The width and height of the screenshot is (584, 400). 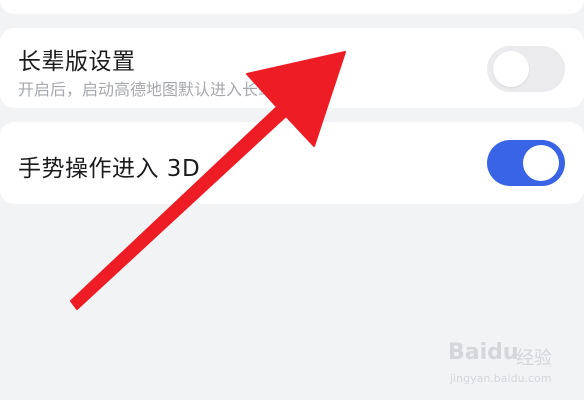 I want to click on senior-mode-description: 开启后，启动高德地图默认进入长辈版, so click(x=154, y=89).